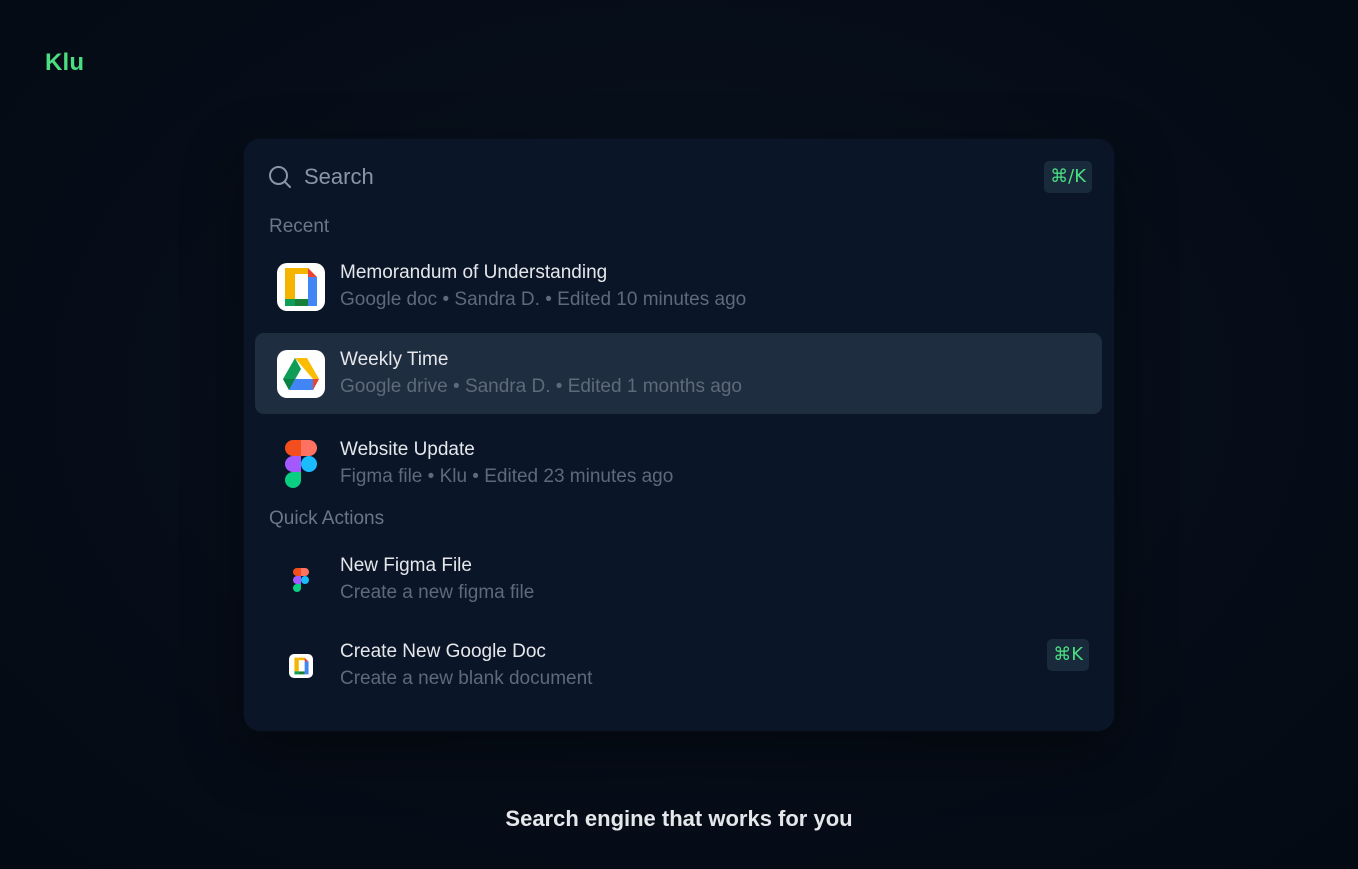 This screenshot has width=1358, height=869. Describe the element at coordinates (474, 272) in the screenshot. I see `item-title: Memorandum of Understanding` at that location.